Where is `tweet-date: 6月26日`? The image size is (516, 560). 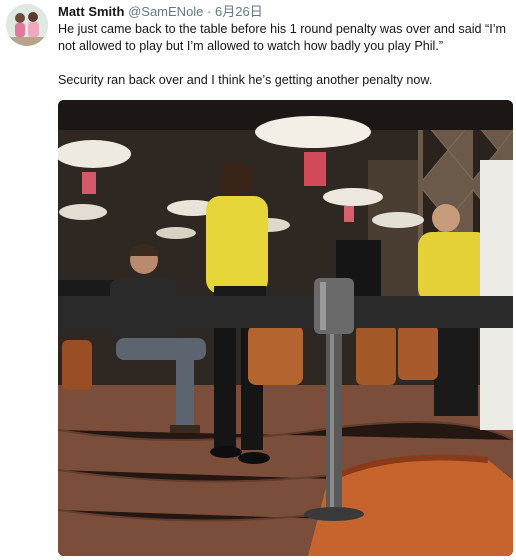
tweet-date: 6月26日 is located at coordinates (239, 11).